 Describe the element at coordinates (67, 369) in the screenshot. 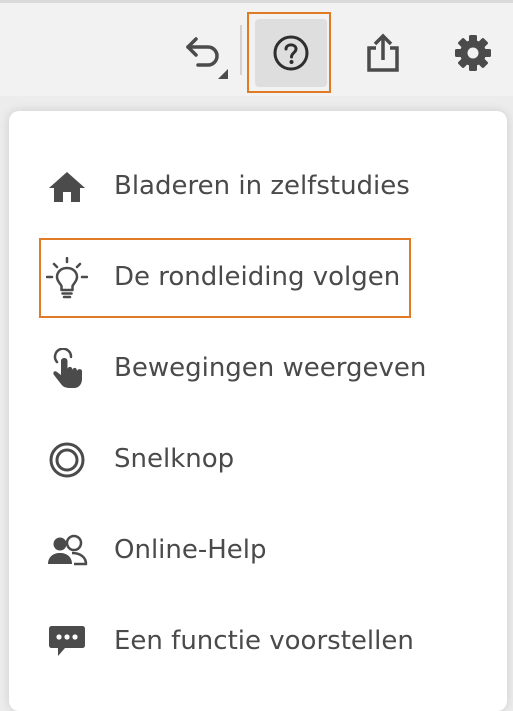

I see `touch-gesture-icon` at that location.